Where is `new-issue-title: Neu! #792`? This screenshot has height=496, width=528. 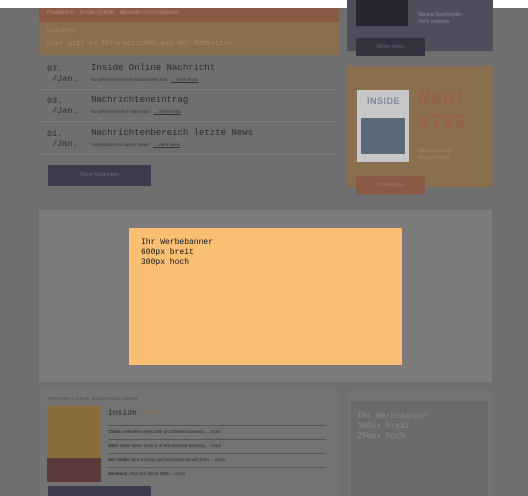 new-issue-title: Neu! #792 is located at coordinates (442, 111).